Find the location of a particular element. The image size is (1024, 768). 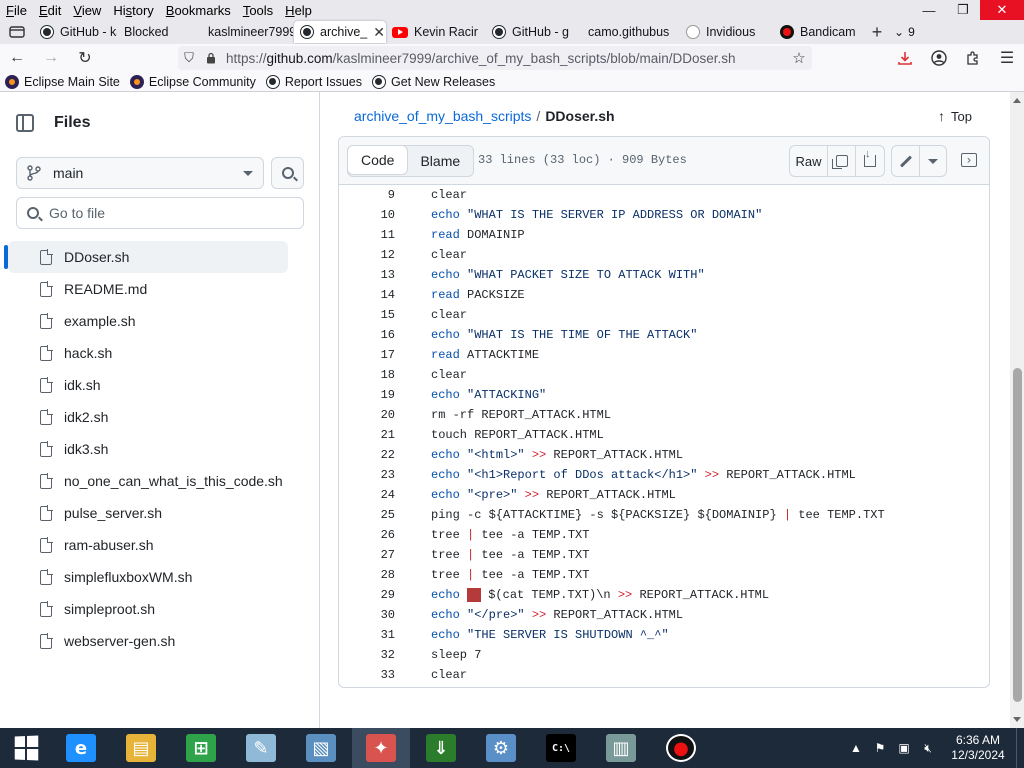

file-tree-item: simplefluxboxWM.sh is located at coordinates (148, 577).